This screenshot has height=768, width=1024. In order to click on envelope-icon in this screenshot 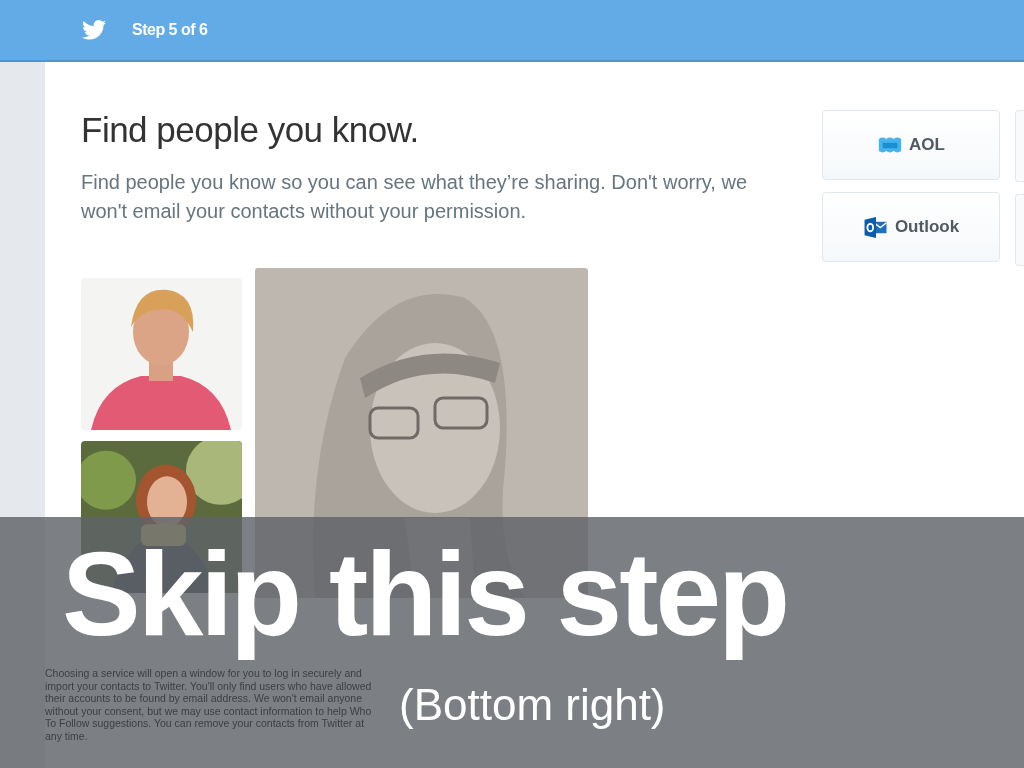, I will do `click(875, 227)`.